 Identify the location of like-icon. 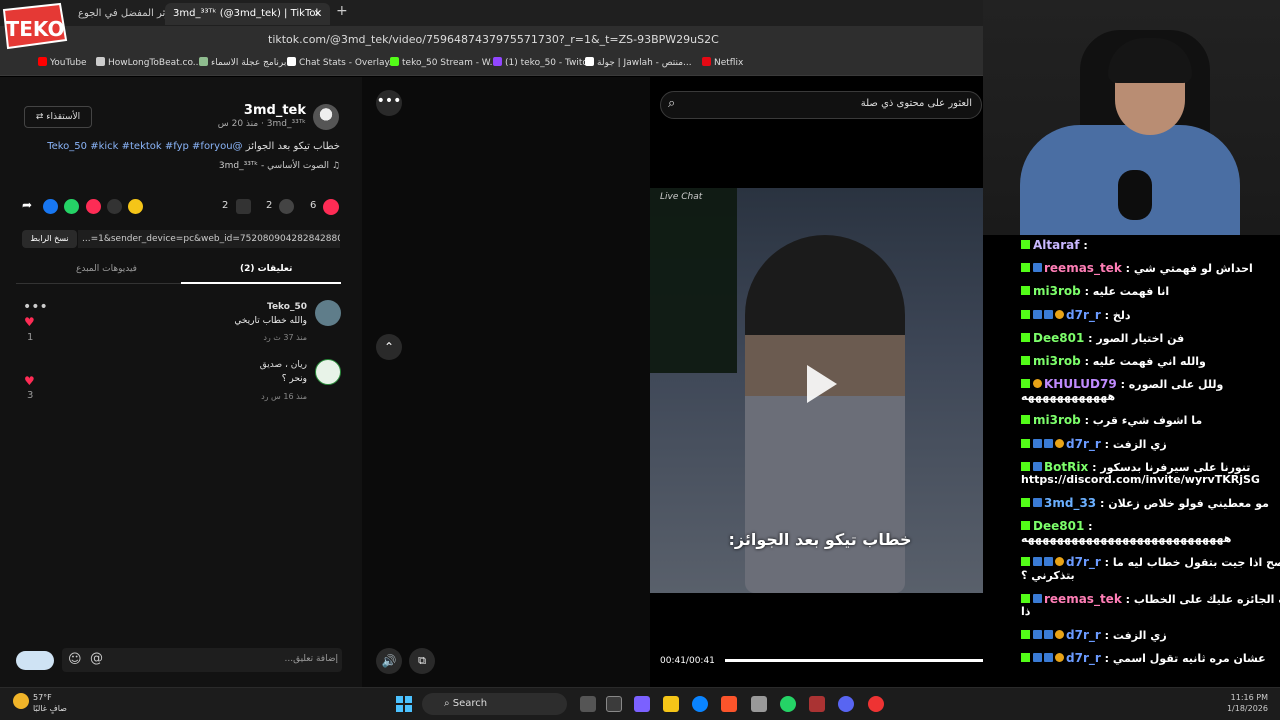
(331, 207).